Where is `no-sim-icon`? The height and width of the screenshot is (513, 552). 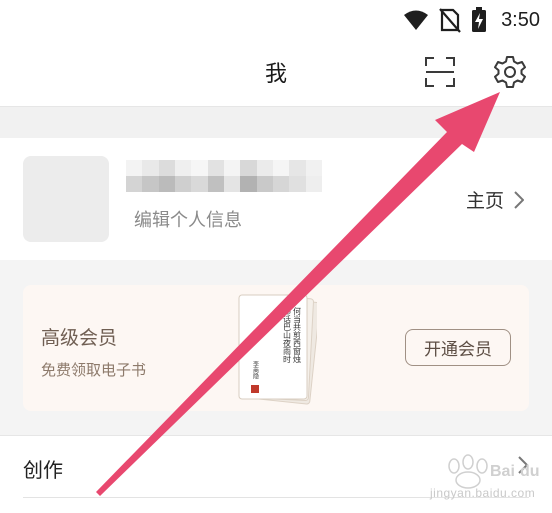 no-sim-icon is located at coordinates (450, 20).